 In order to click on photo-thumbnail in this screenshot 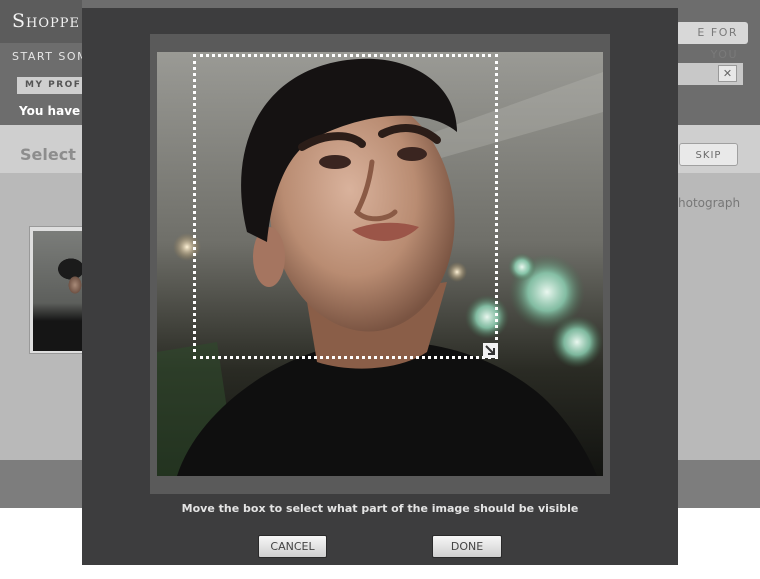, I will do `click(56, 290)`.